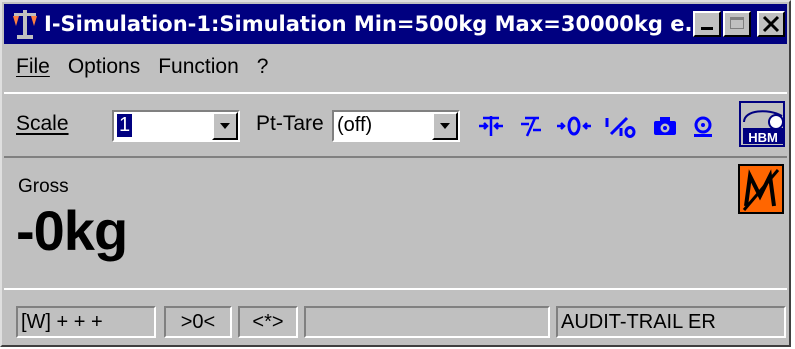 The height and width of the screenshot is (349, 795). Describe the element at coordinates (198, 322) in the screenshot. I see `status-zero-indicator: >0<` at that location.